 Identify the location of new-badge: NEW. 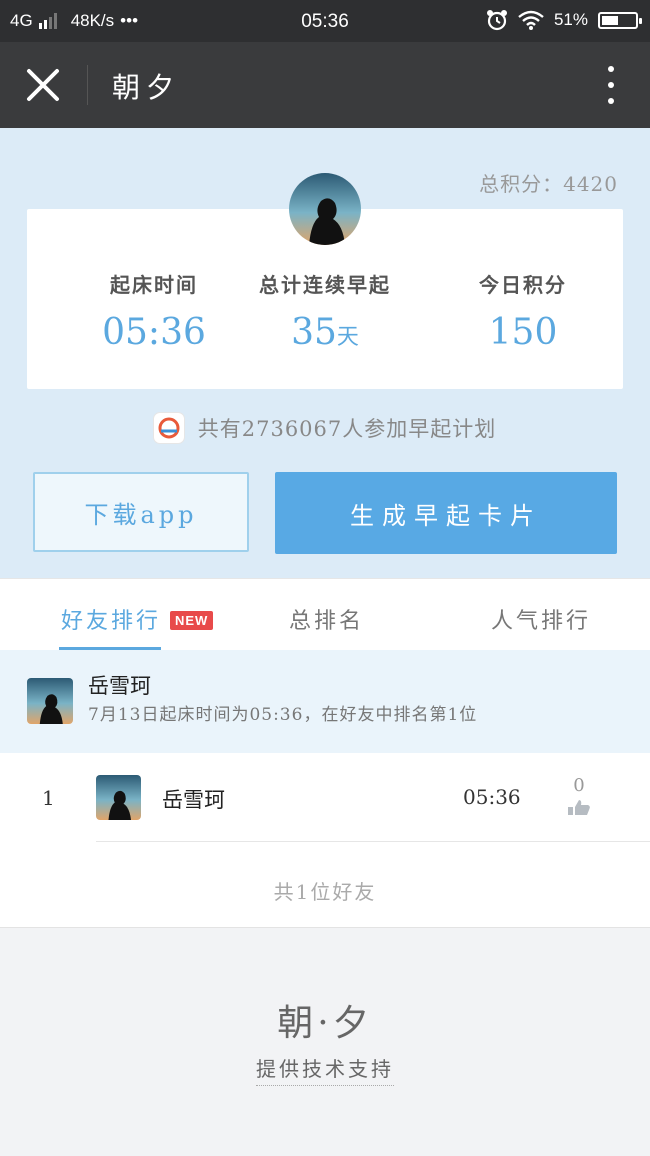
(192, 620).